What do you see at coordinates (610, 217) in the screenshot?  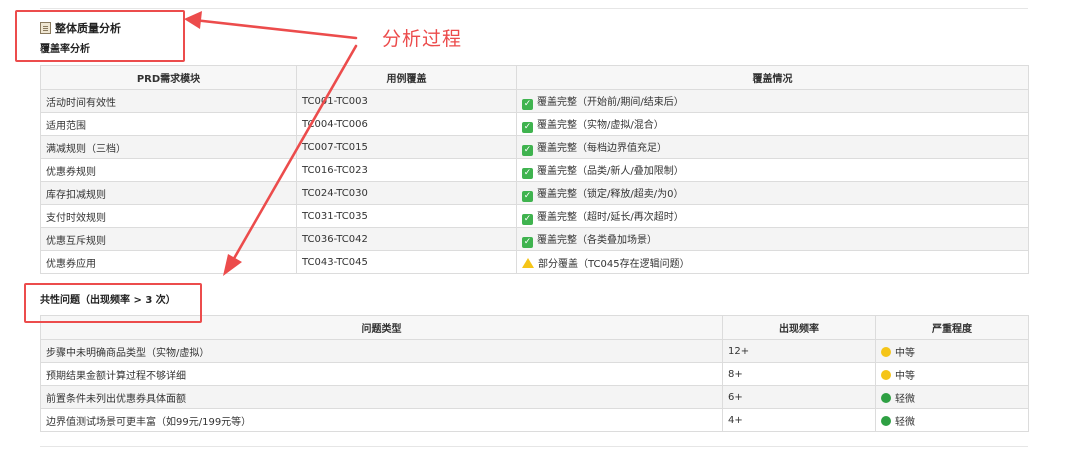 I see `coverage-status-text: 覆盖完整（超时/延长/再次超时）` at bounding box center [610, 217].